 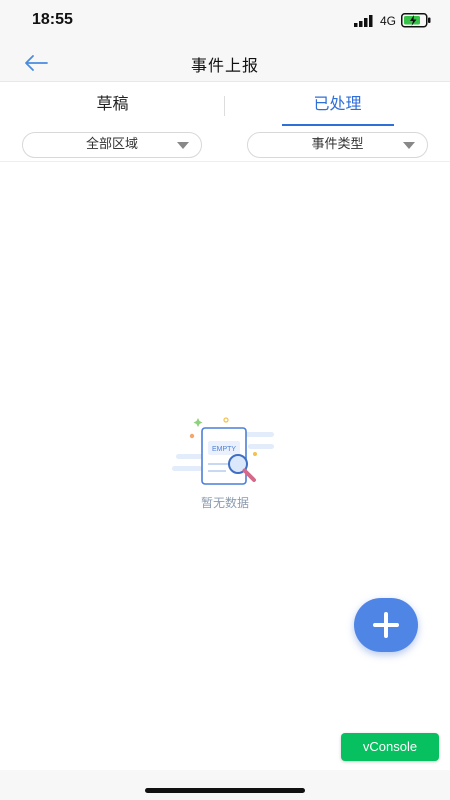 What do you see at coordinates (338, 125) in the screenshot?
I see `active-tab-indicator` at bounding box center [338, 125].